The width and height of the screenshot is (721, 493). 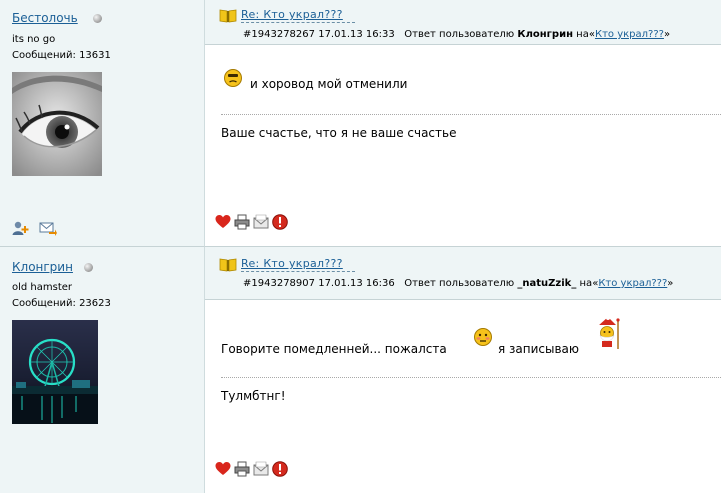 I want to click on signature-text: Ваше счастье, что я не ваше счастье, so click(x=339, y=133).